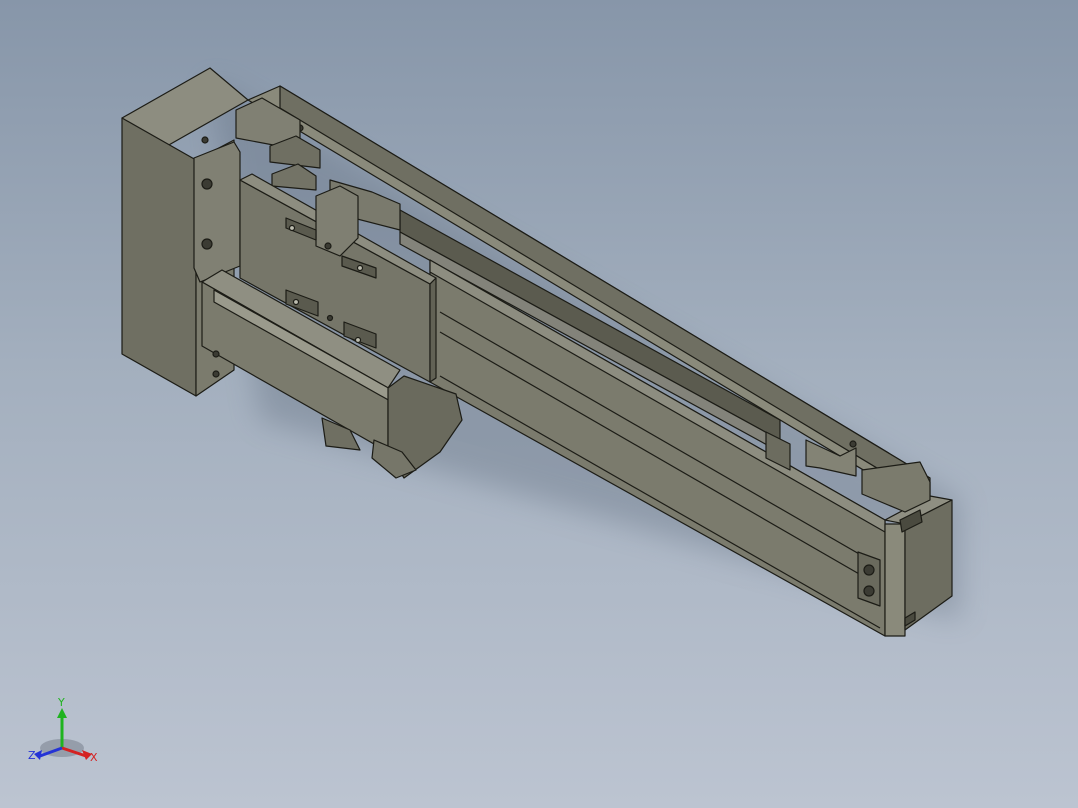  What do you see at coordinates (207, 244) in the screenshot?
I see `left-flange-hole-bottom` at bounding box center [207, 244].